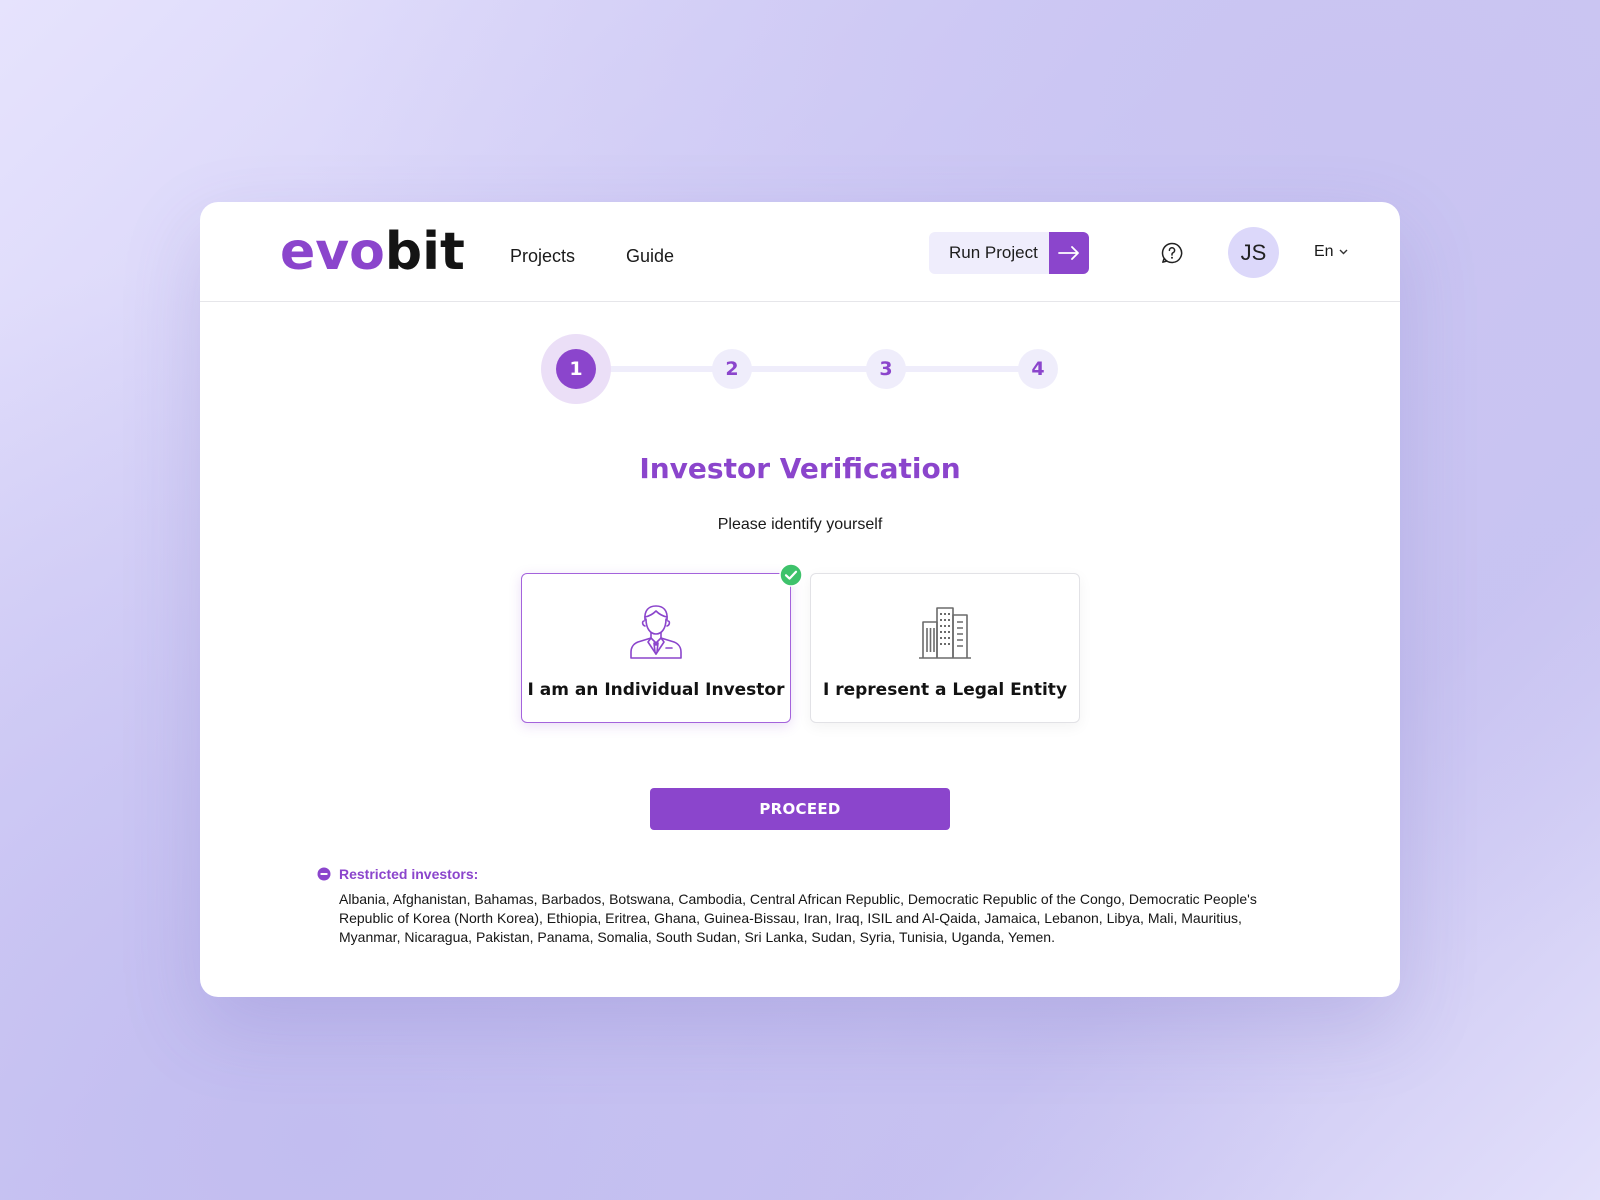  I want to click on person-suit-icon, so click(656, 632).